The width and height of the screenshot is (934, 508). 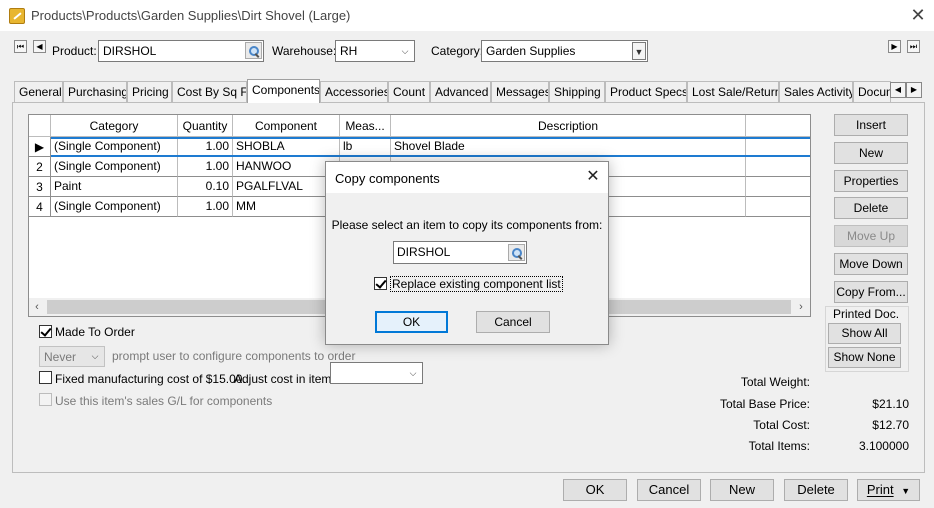 What do you see at coordinates (871, 125) in the screenshot?
I see `insert-button: Insert` at bounding box center [871, 125].